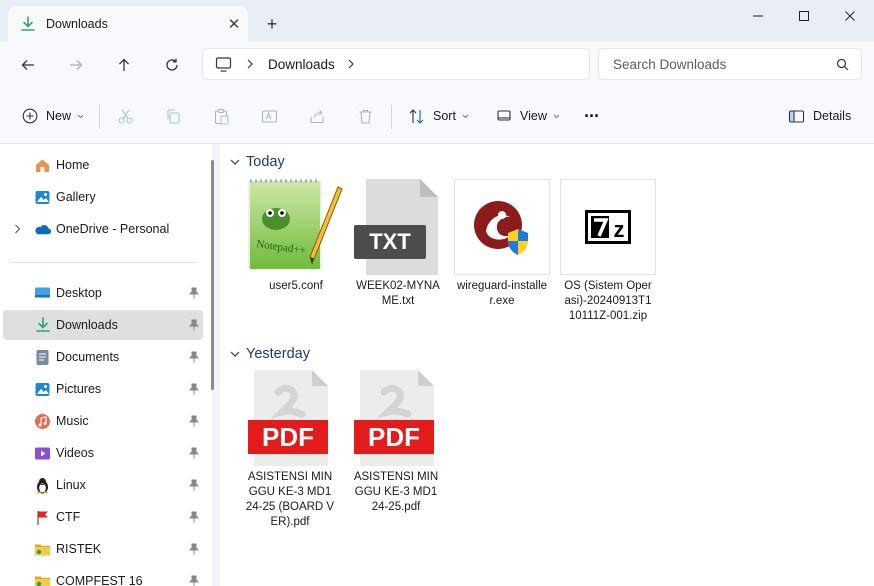  Describe the element at coordinates (502, 244) in the screenshot. I see `file-item: wireguard-installer.exe` at that location.